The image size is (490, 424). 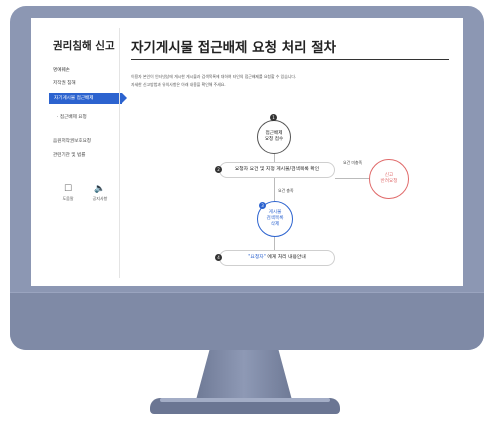 What do you see at coordinates (245, 400) in the screenshot?
I see `monitor-stand-base-highlight` at bounding box center [245, 400].